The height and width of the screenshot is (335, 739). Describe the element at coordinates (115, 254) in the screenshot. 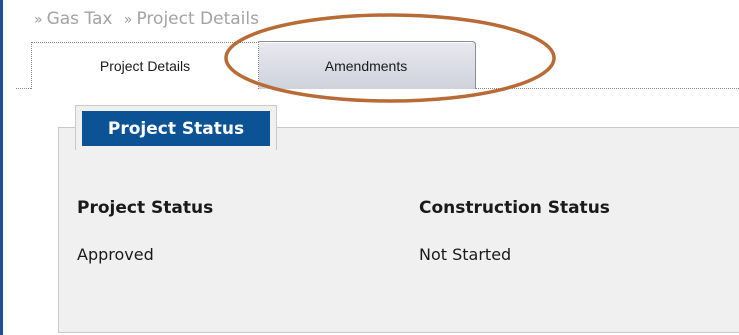

I see `project-status-value: Approved` at that location.